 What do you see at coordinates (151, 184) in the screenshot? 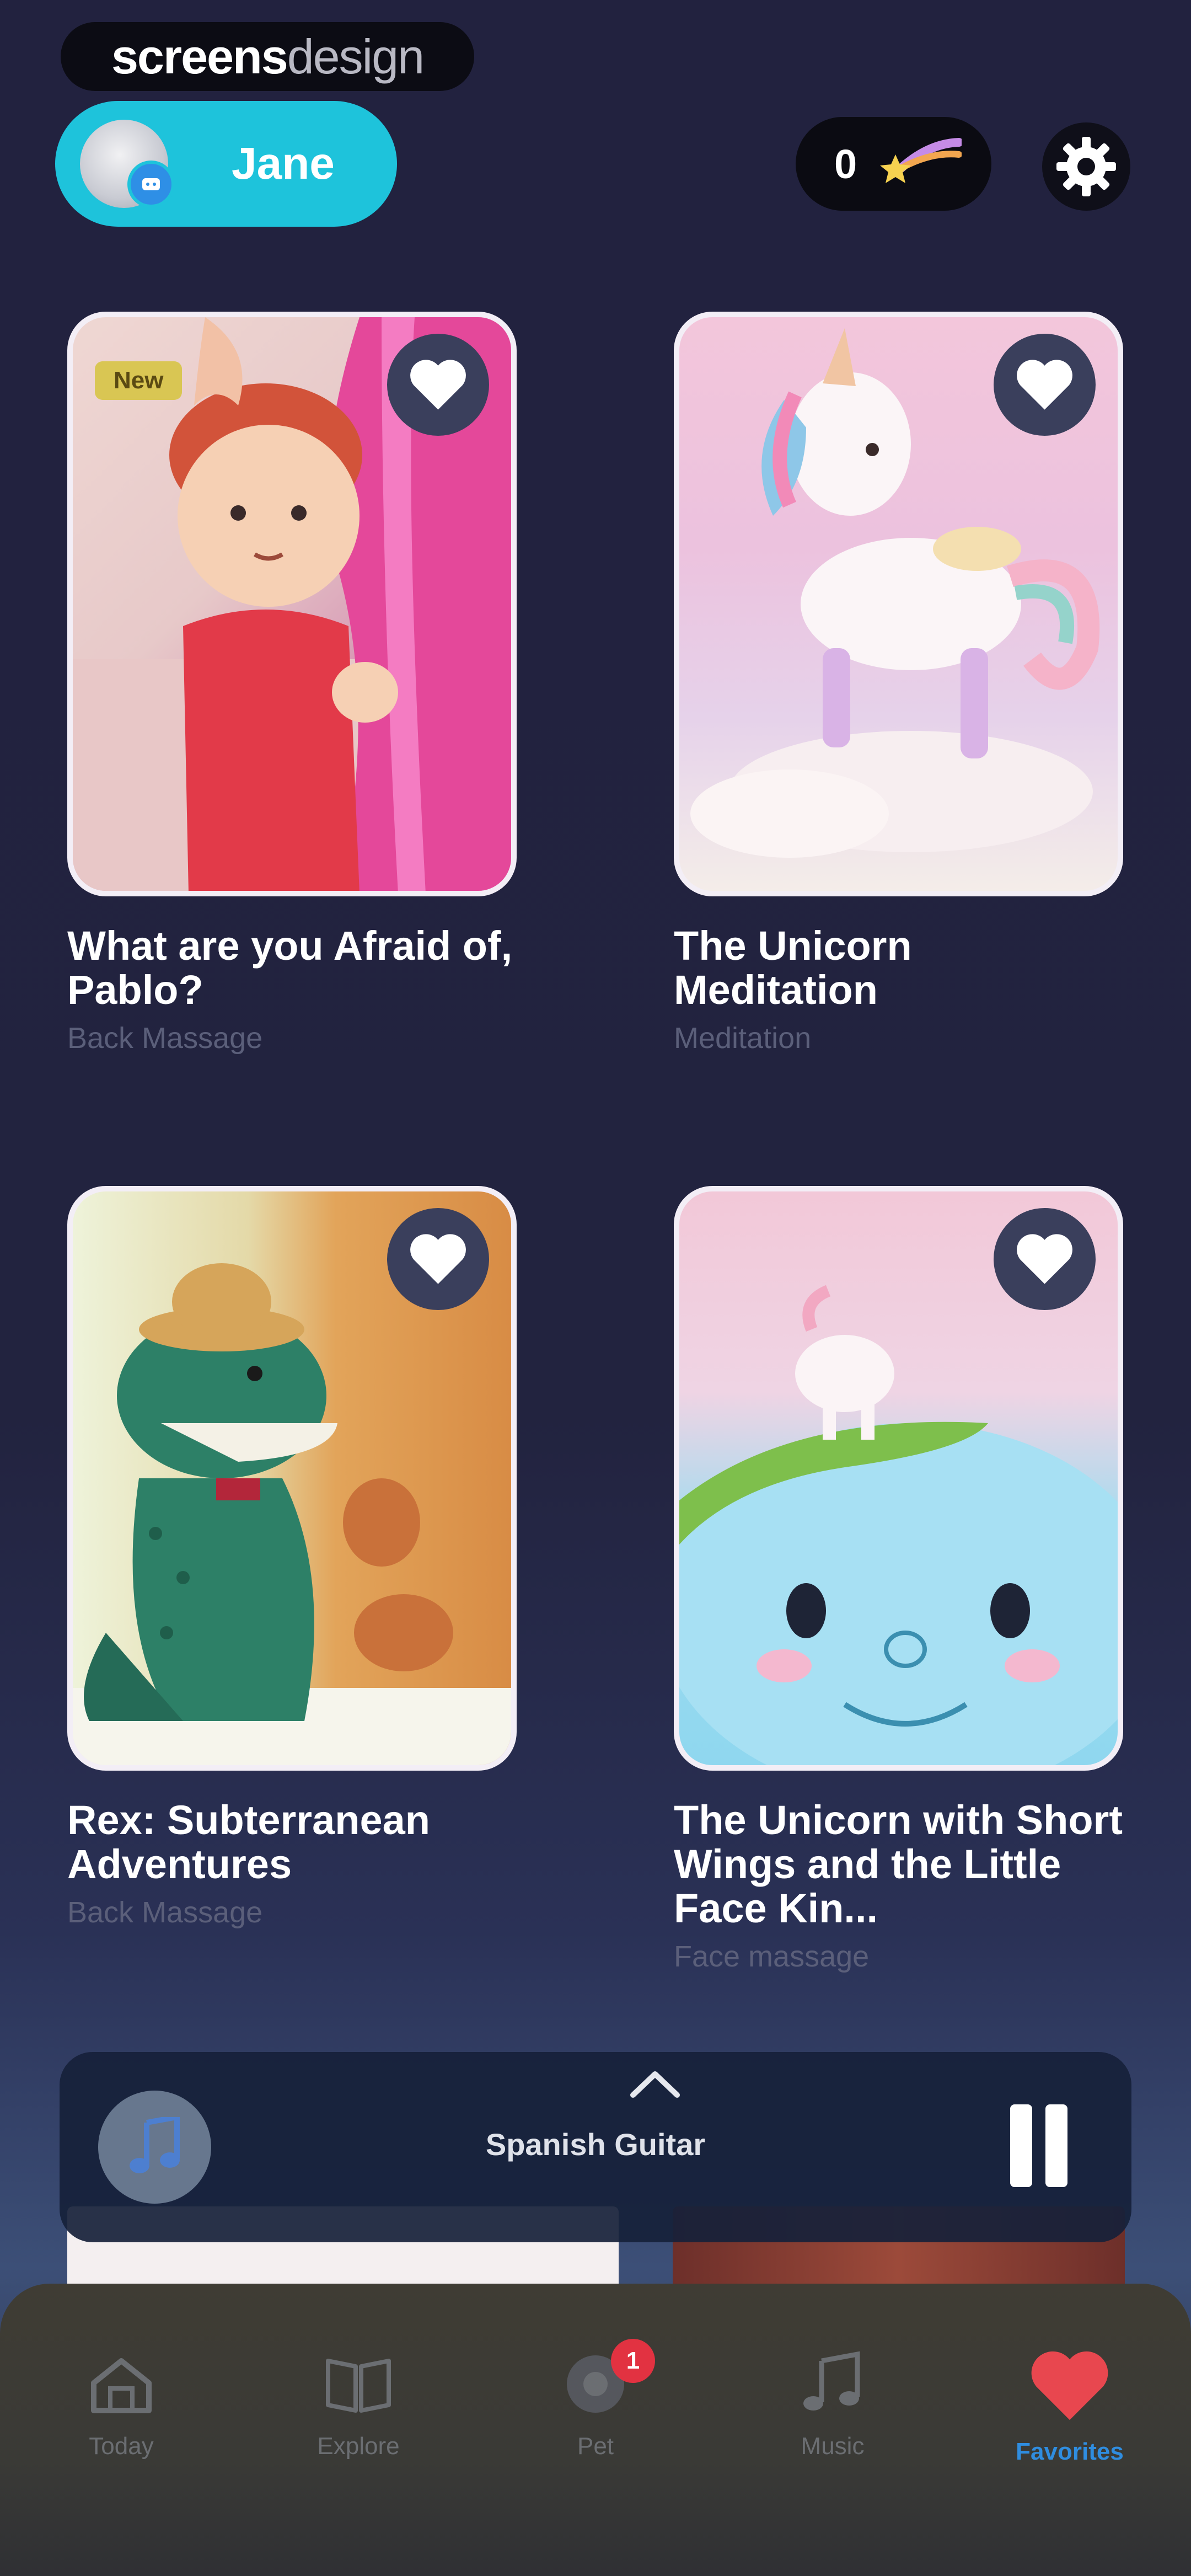
I see `switch-profile-icon` at bounding box center [151, 184].